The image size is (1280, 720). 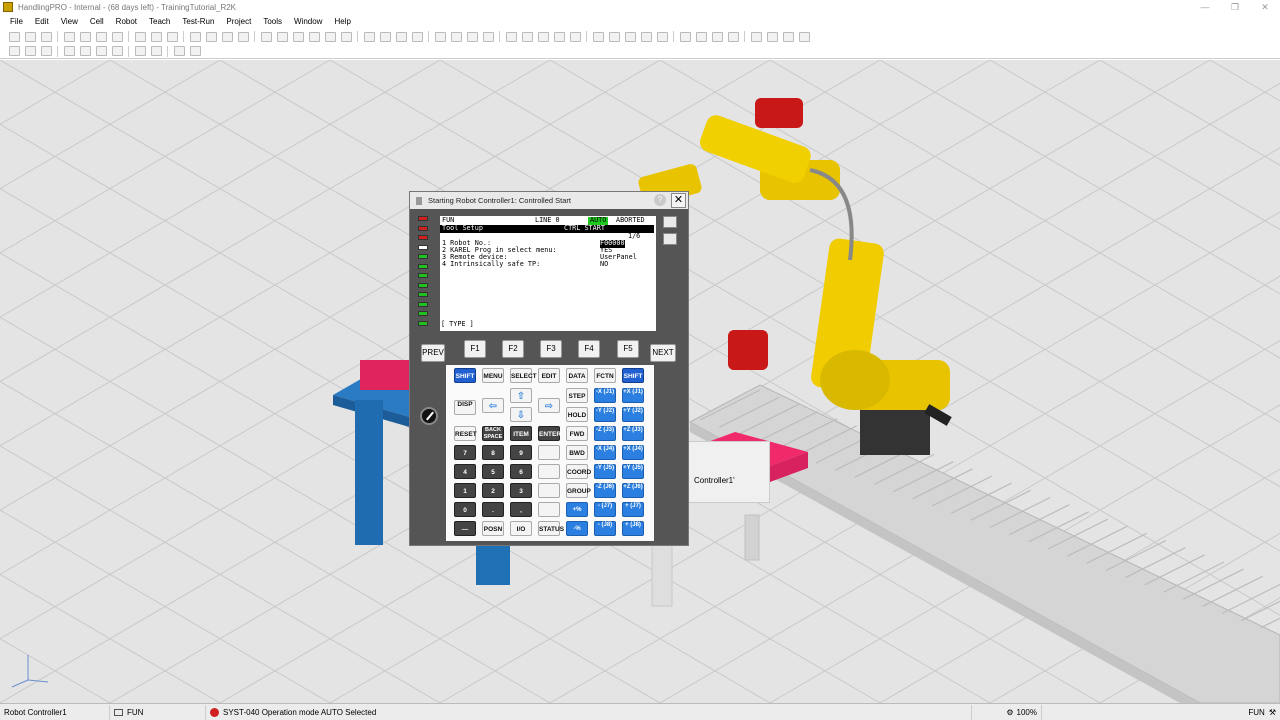 What do you see at coordinates (551, 349) in the screenshot?
I see `f3-key: F3` at bounding box center [551, 349].